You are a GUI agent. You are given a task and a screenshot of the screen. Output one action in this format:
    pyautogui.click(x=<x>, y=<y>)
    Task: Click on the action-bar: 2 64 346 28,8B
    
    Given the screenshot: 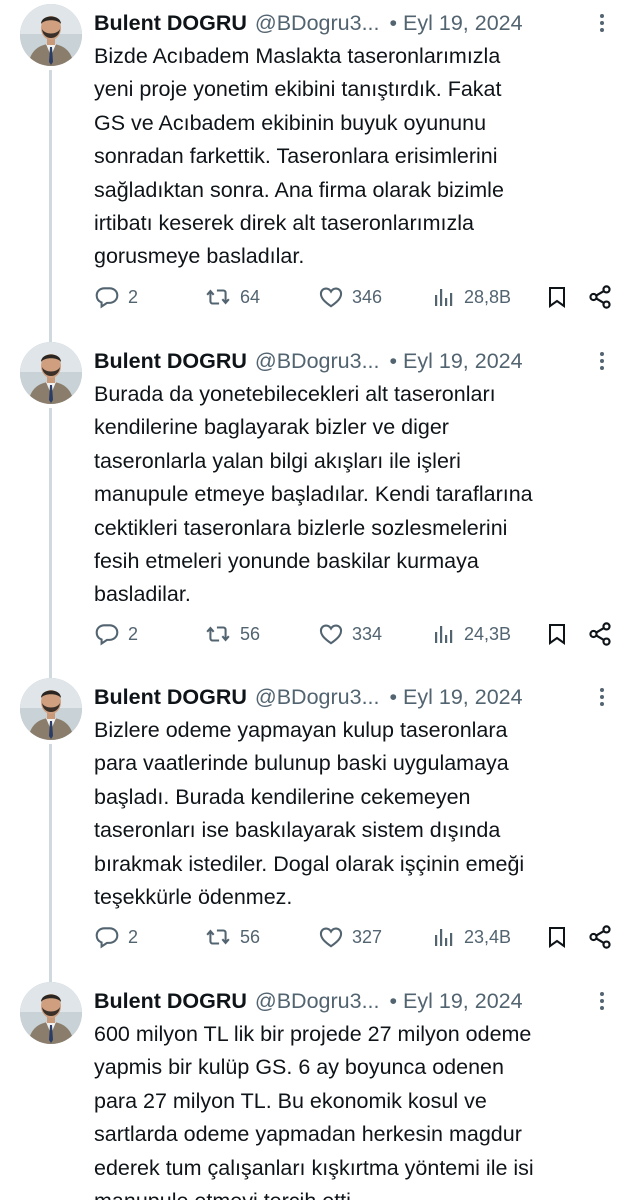 What is the action you would take?
    pyautogui.click(x=356, y=297)
    